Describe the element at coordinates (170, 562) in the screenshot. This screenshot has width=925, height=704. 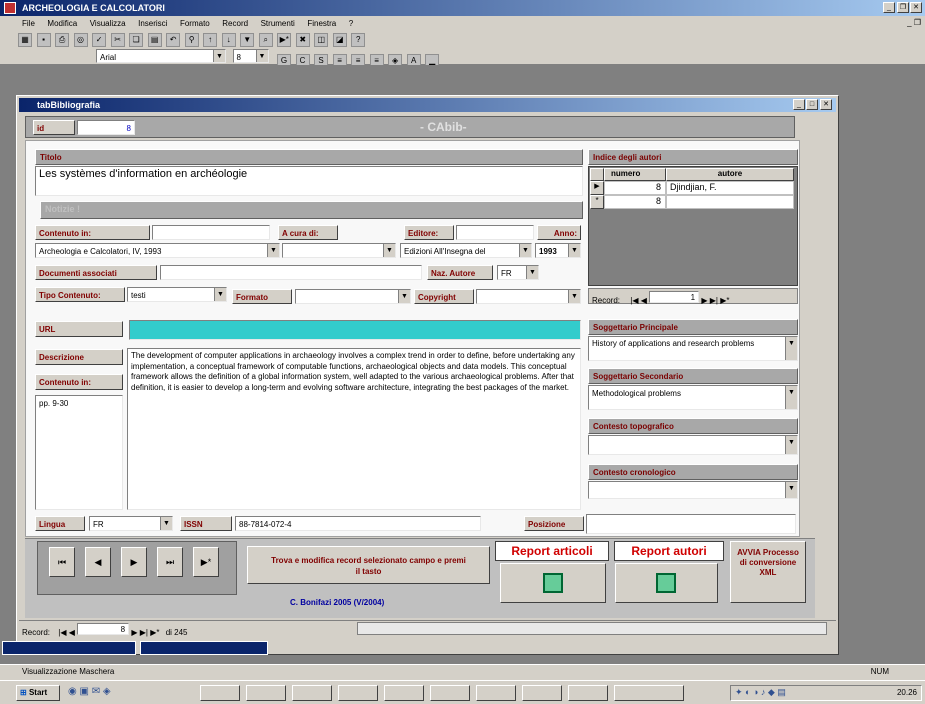
I see `last-record-button: ⏭` at that location.